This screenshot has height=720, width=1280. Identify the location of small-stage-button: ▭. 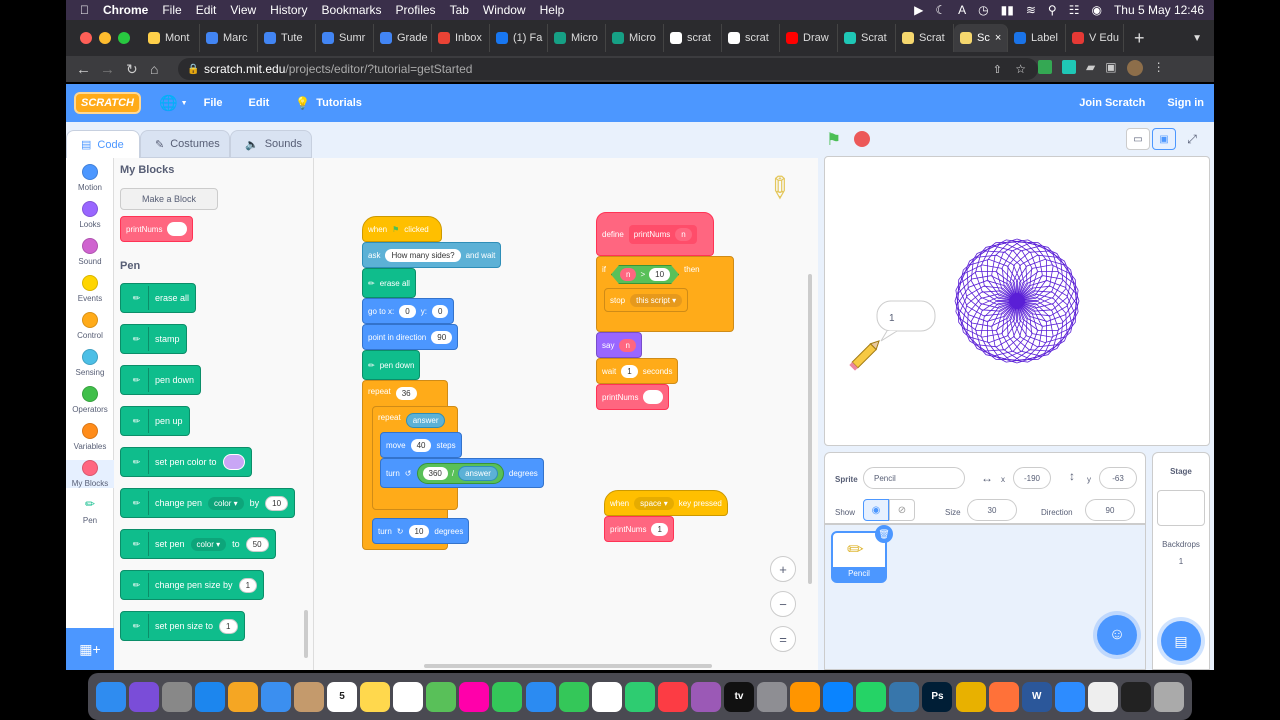
(1138, 139).